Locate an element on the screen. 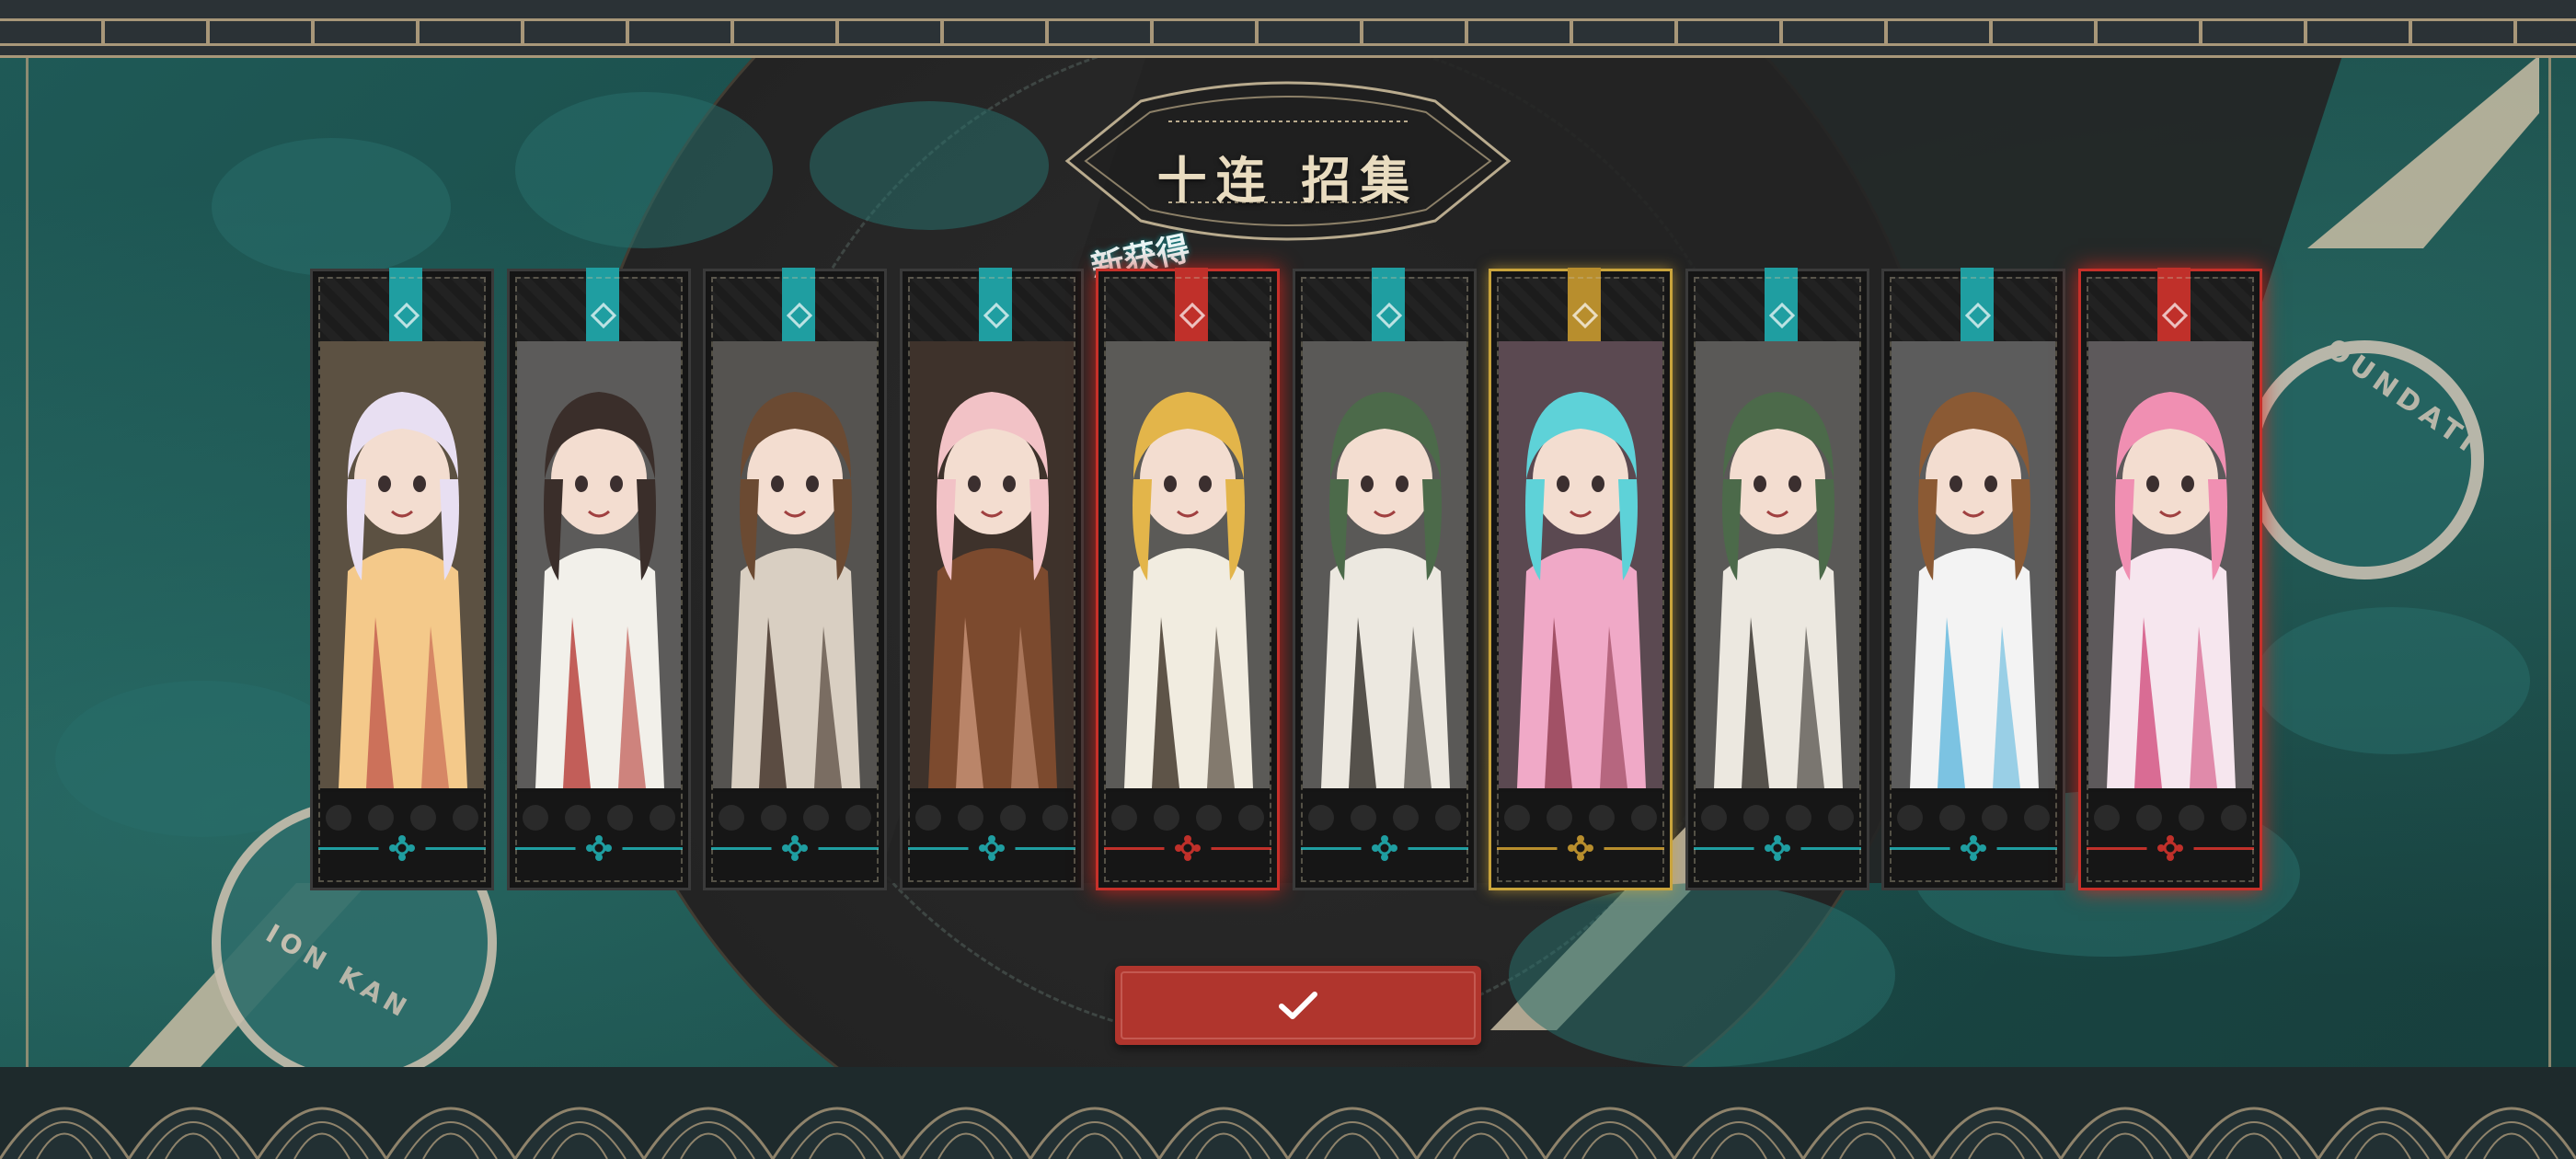 This screenshot has width=2576, height=1159. confirm-button is located at coordinates (1298, 1005).